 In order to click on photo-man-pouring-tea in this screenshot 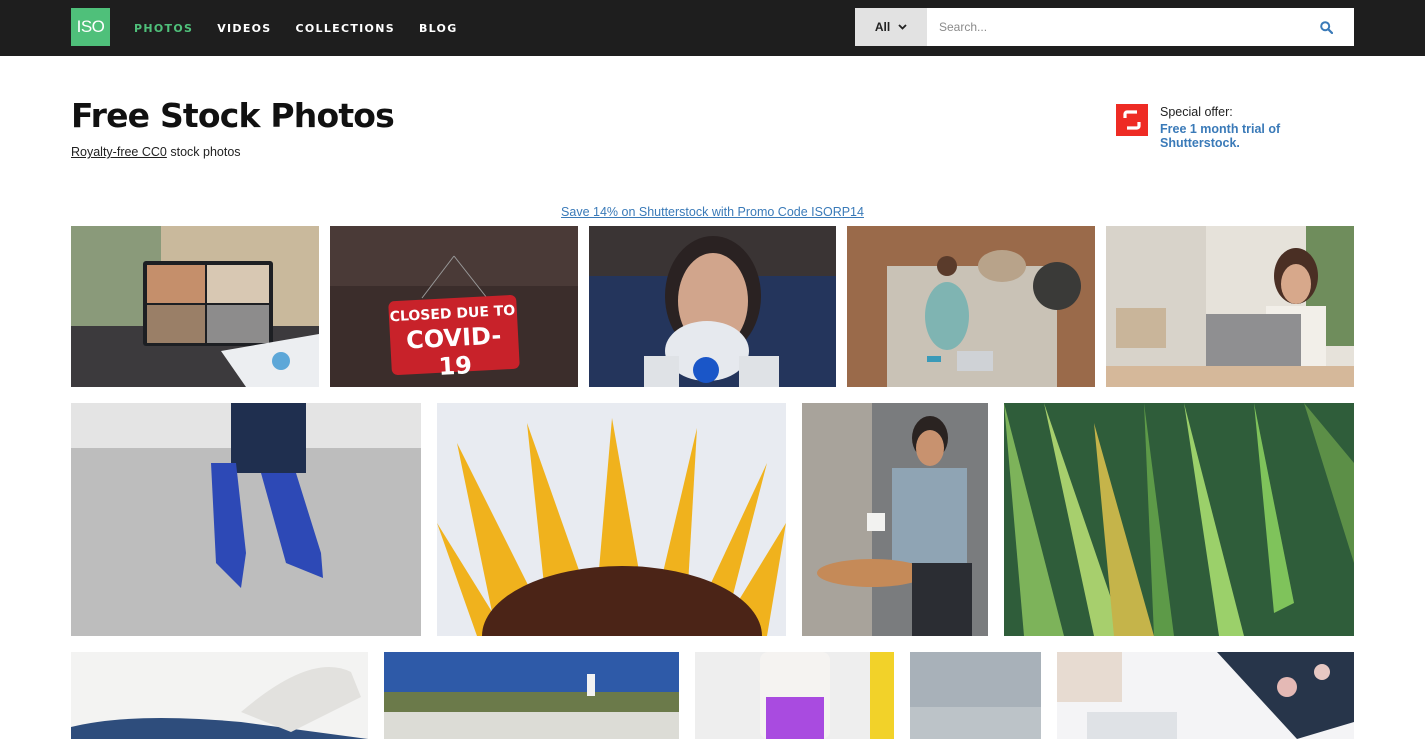, I will do `click(895, 519)`.